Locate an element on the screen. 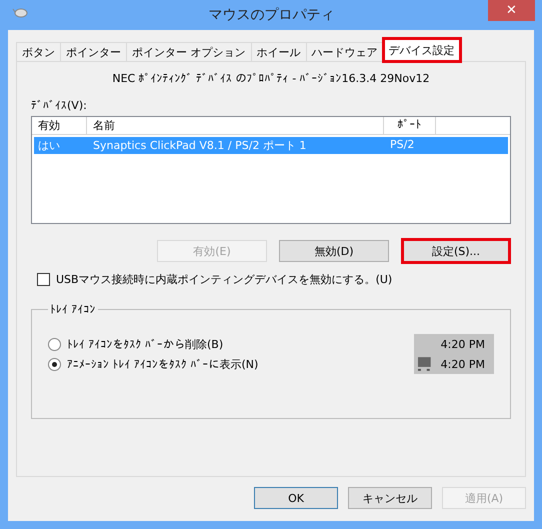  checkbox is located at coordinates (43, 279).